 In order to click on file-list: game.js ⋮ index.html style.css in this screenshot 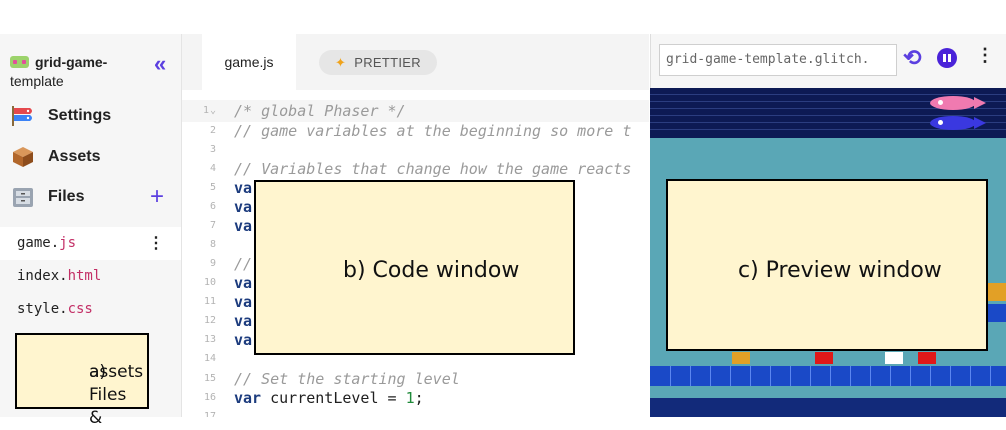, I will do `click(90, 276)`.